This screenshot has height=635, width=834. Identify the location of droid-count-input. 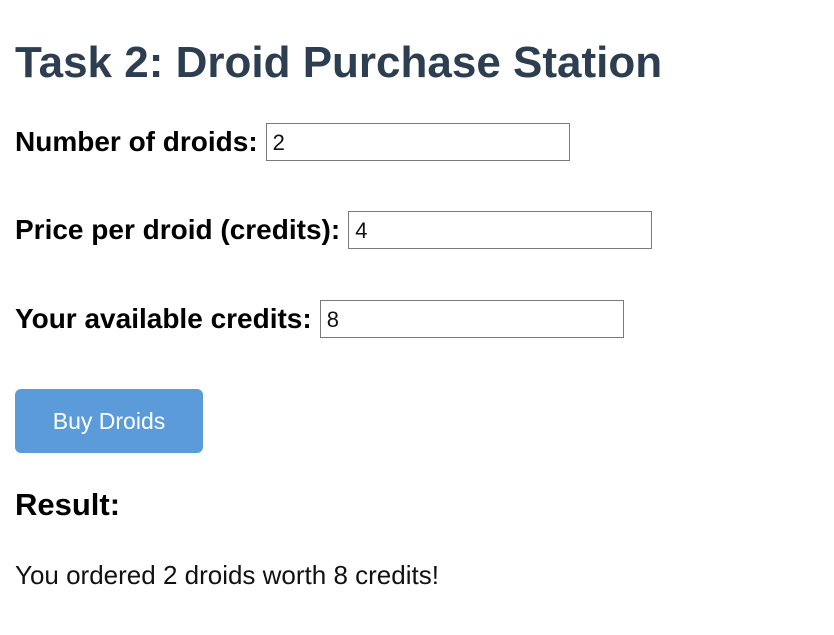
(417, 142).